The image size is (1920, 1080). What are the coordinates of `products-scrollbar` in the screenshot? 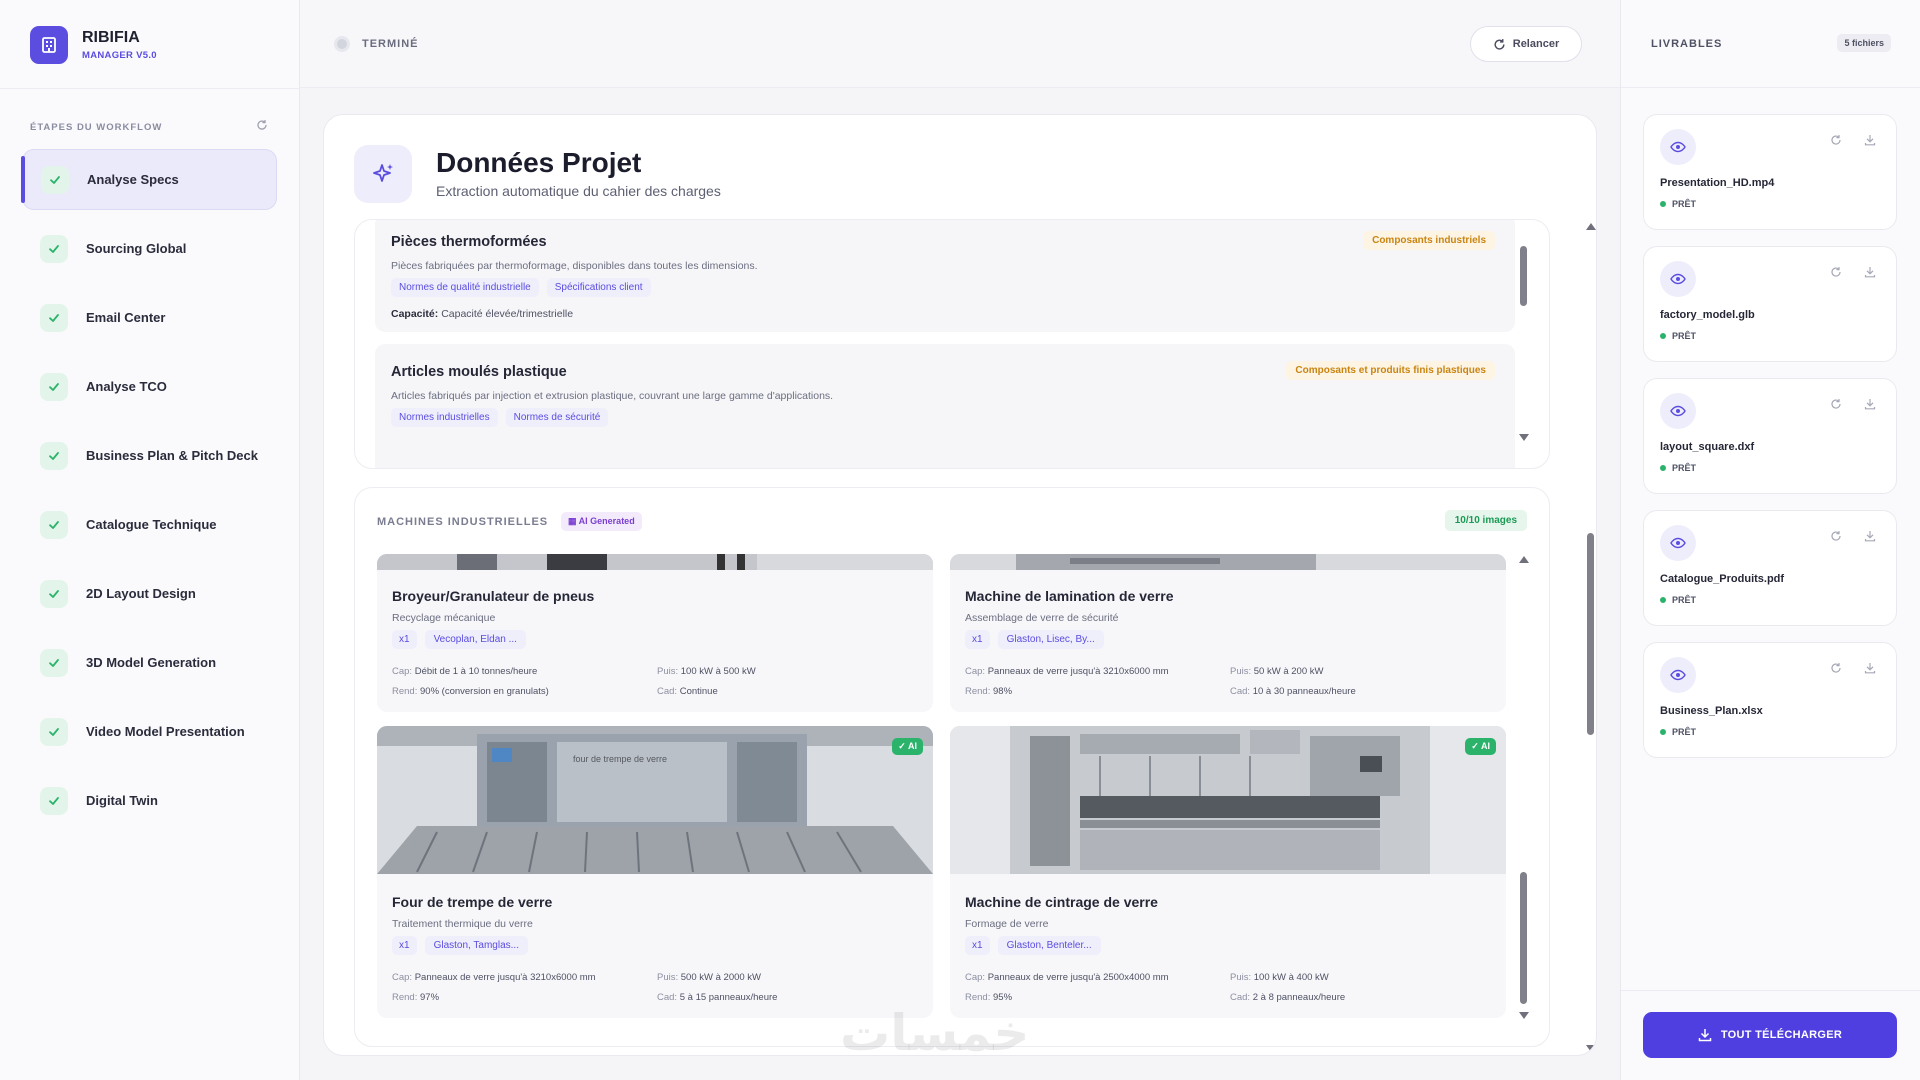 It's located at (1523, 276).